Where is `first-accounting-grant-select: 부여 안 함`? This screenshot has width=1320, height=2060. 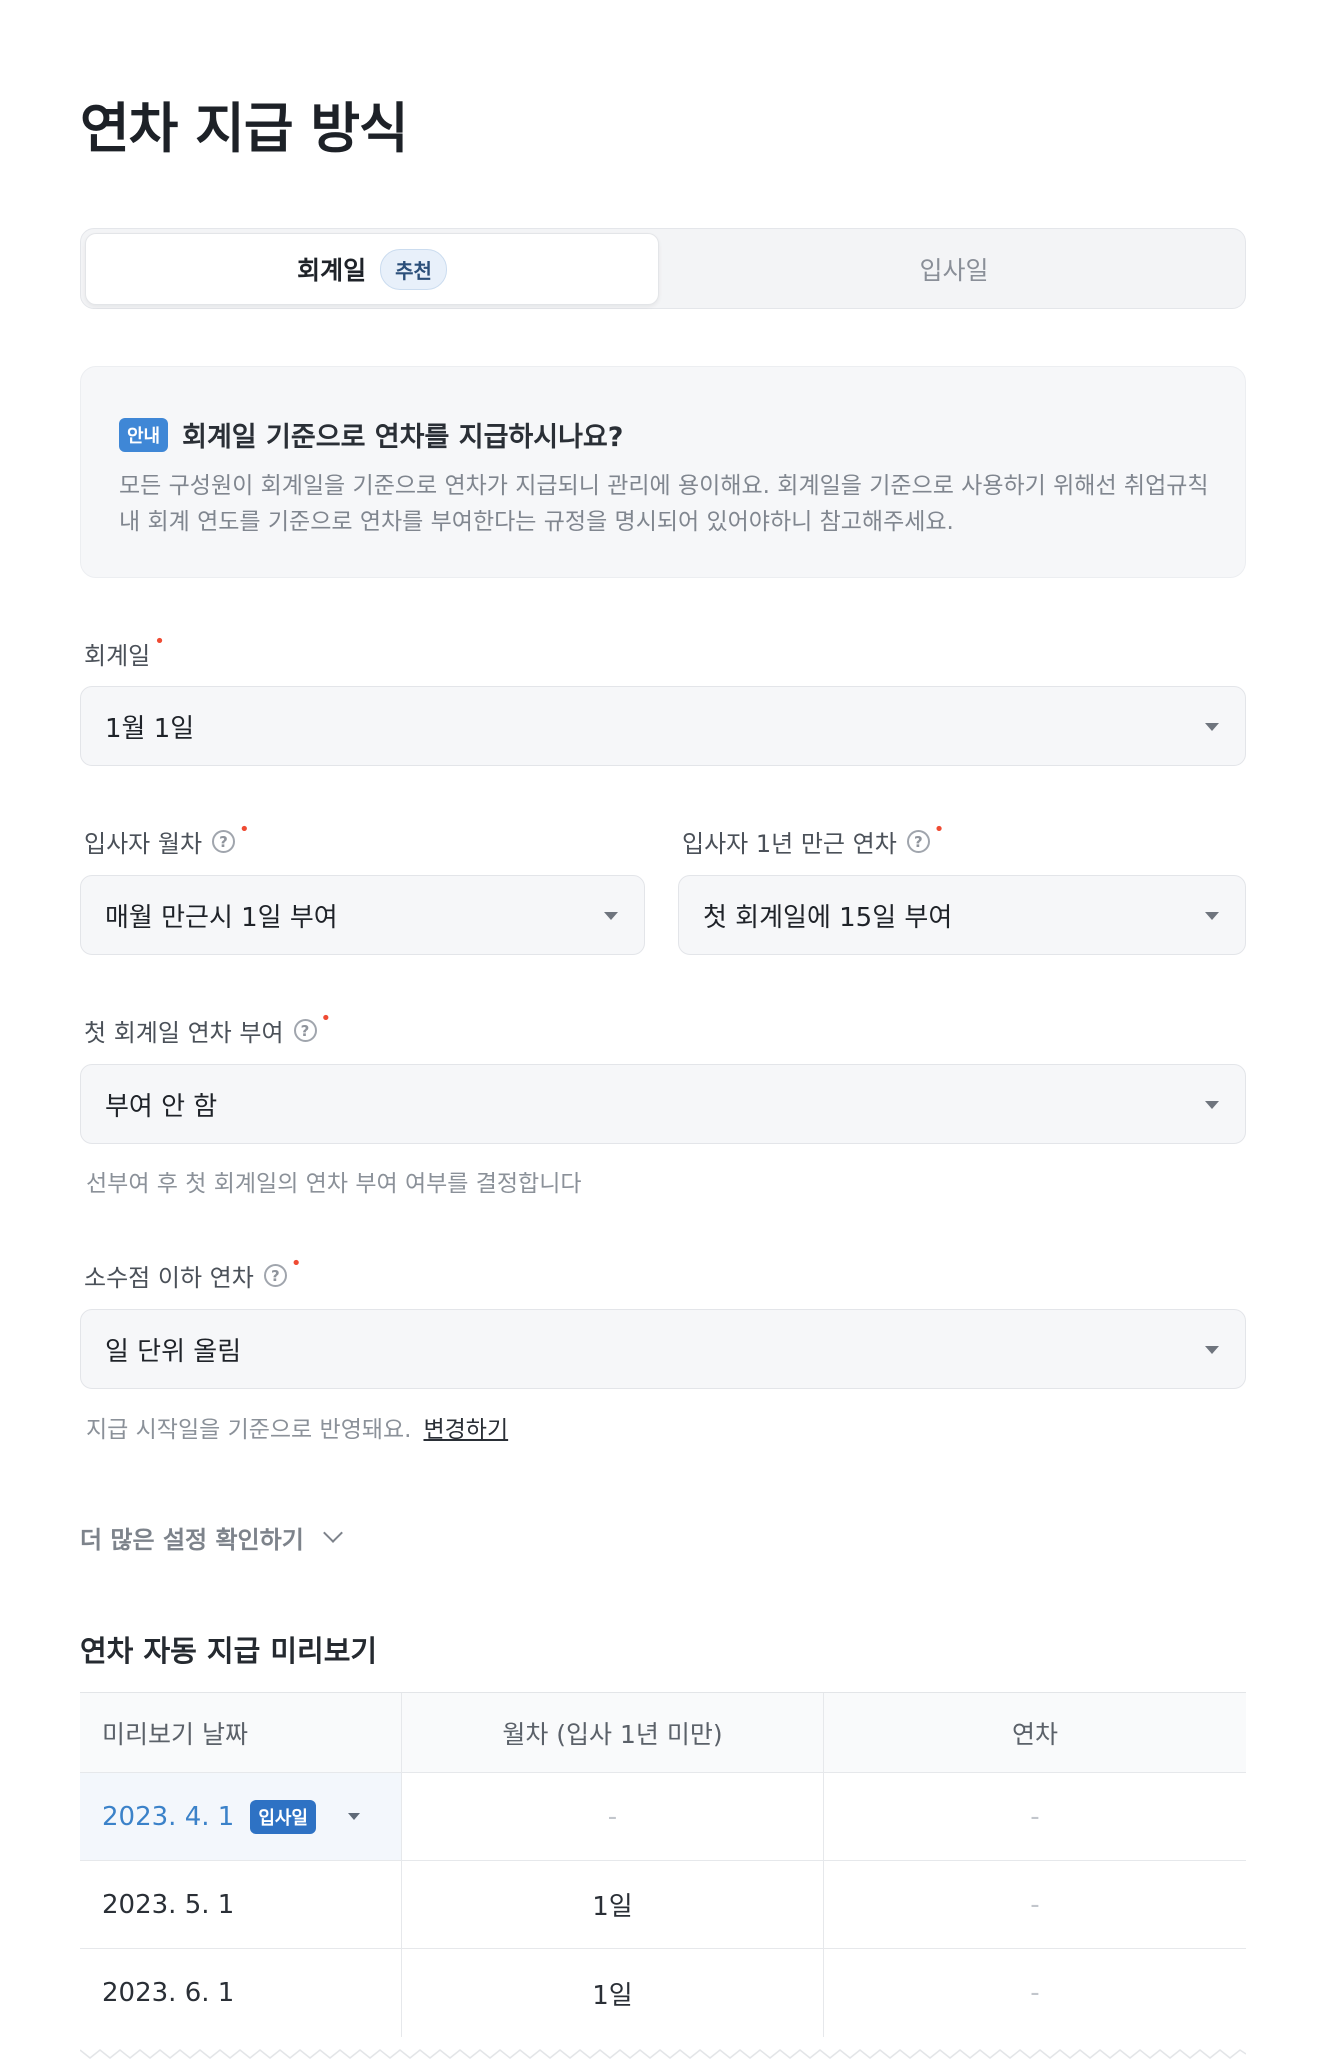 first-accounting-grant-select: 부여 안 함 is located at coordinates (663, 1104).